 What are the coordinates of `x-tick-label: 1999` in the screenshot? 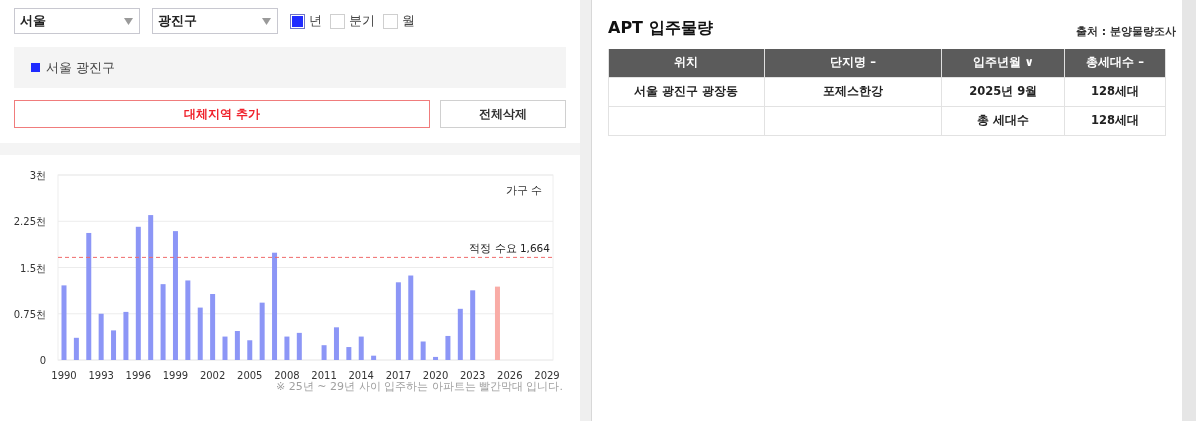 It's located at (175, 375).